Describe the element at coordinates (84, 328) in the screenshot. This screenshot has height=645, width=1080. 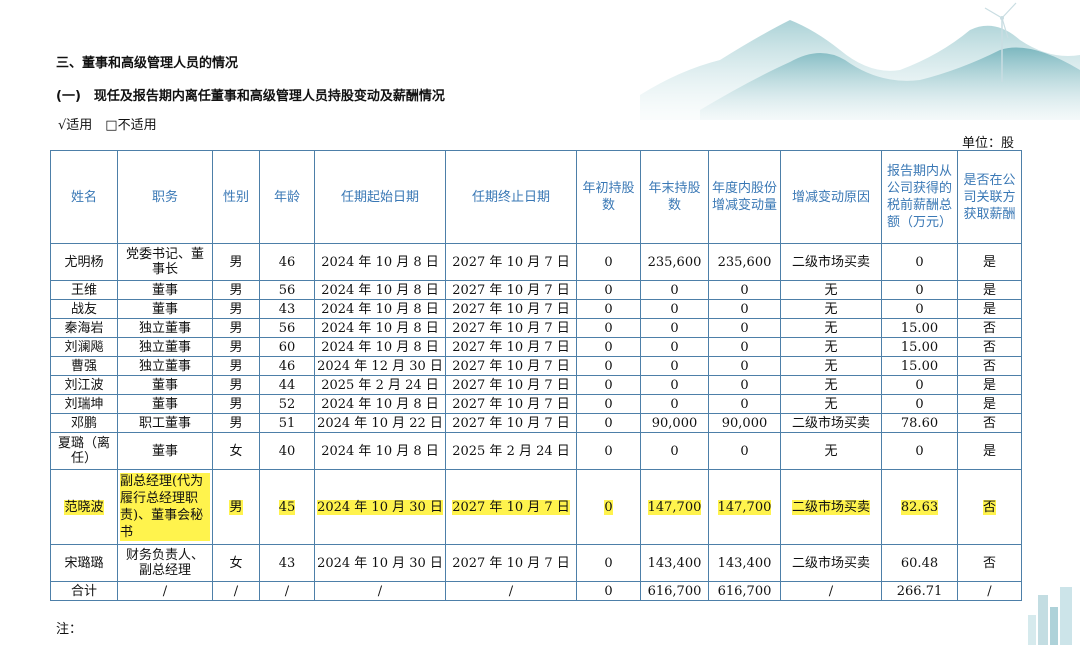
I see `cell-name: 秦海岩` at that location.